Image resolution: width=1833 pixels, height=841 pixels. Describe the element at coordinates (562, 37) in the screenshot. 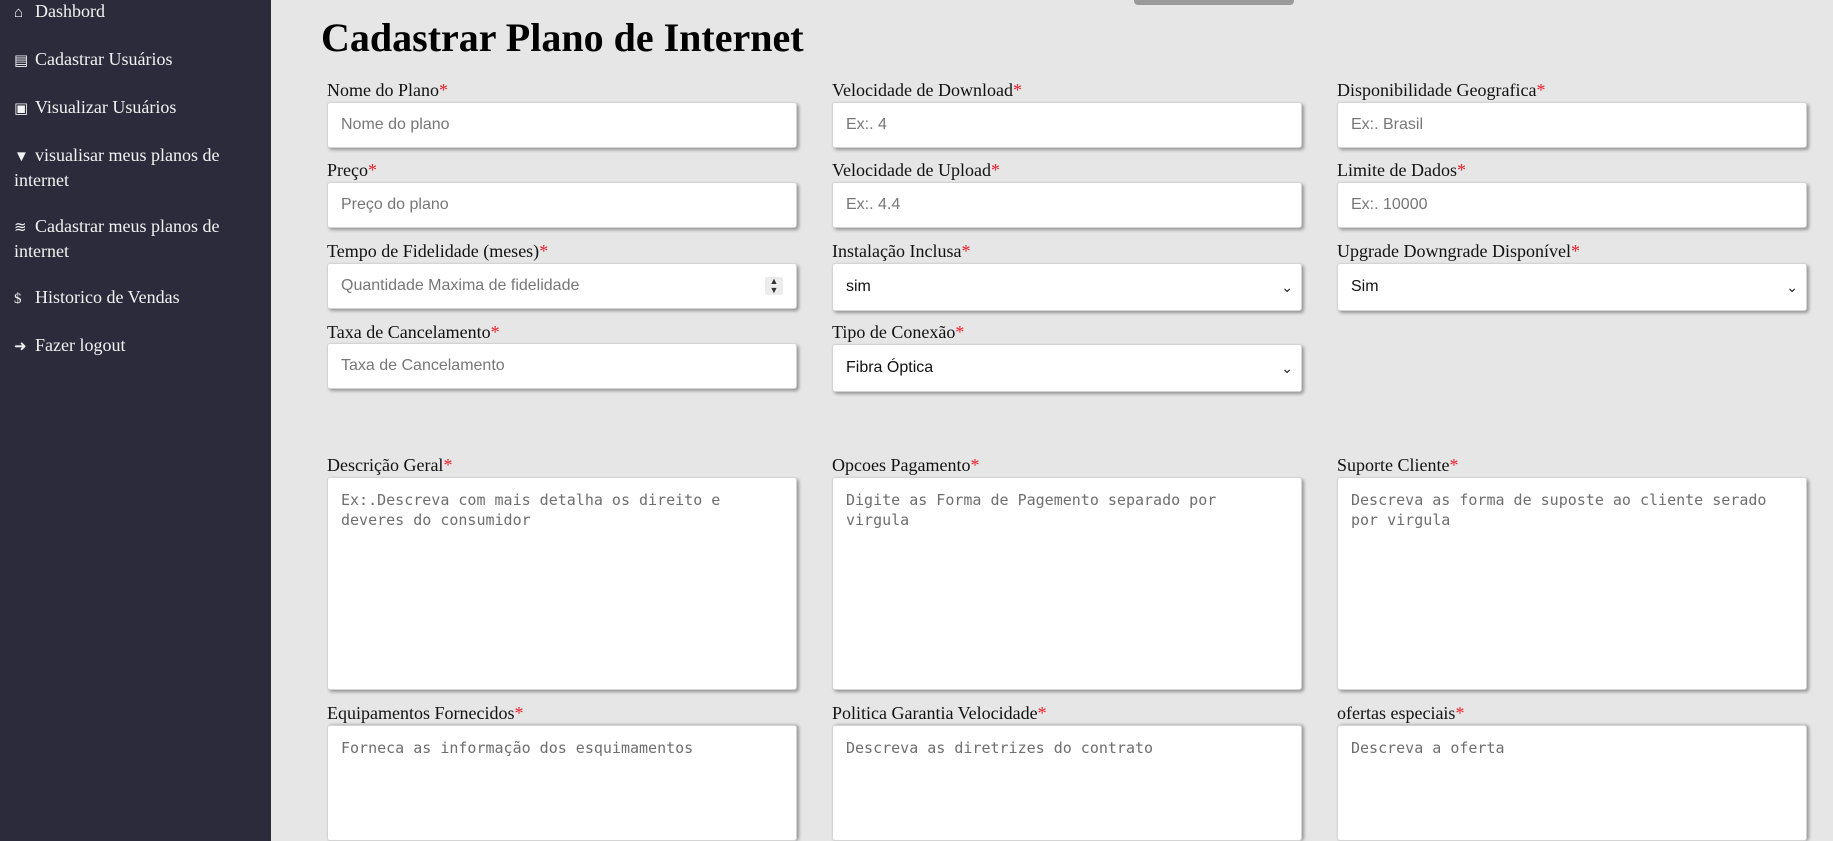

I see `page-title: Cadastrar Plano de Internet` at that location.